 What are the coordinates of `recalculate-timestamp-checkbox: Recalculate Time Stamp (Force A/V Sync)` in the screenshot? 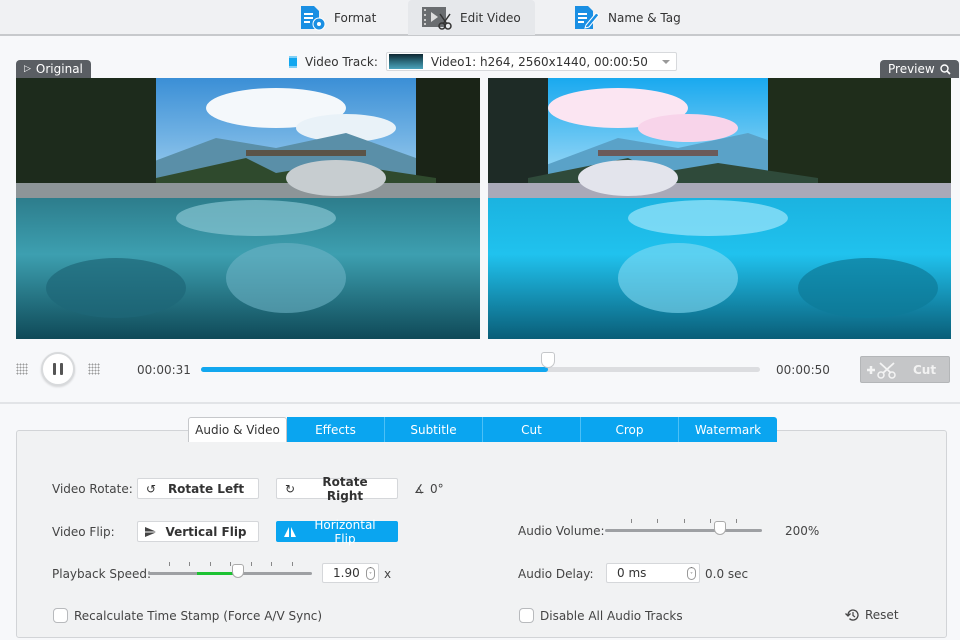 It's located at (187, 615).